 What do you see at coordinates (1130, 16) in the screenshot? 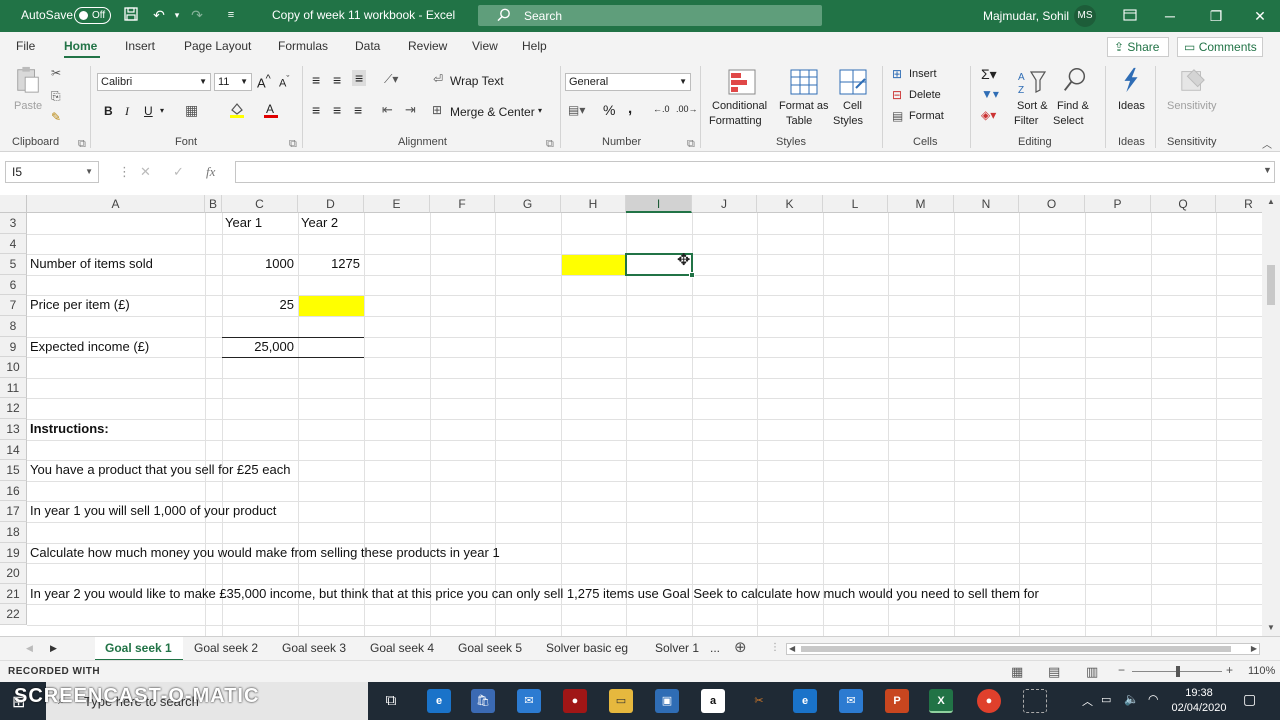
I see `ribbon-display-options-icon` at bounding box center [1130, 16].